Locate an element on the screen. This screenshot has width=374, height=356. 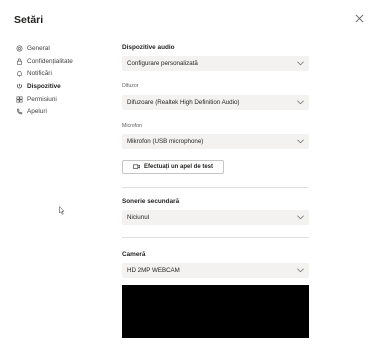
microphone-dropdown: Mikrofon (USB microphone) is located at coordinates (215, 141).